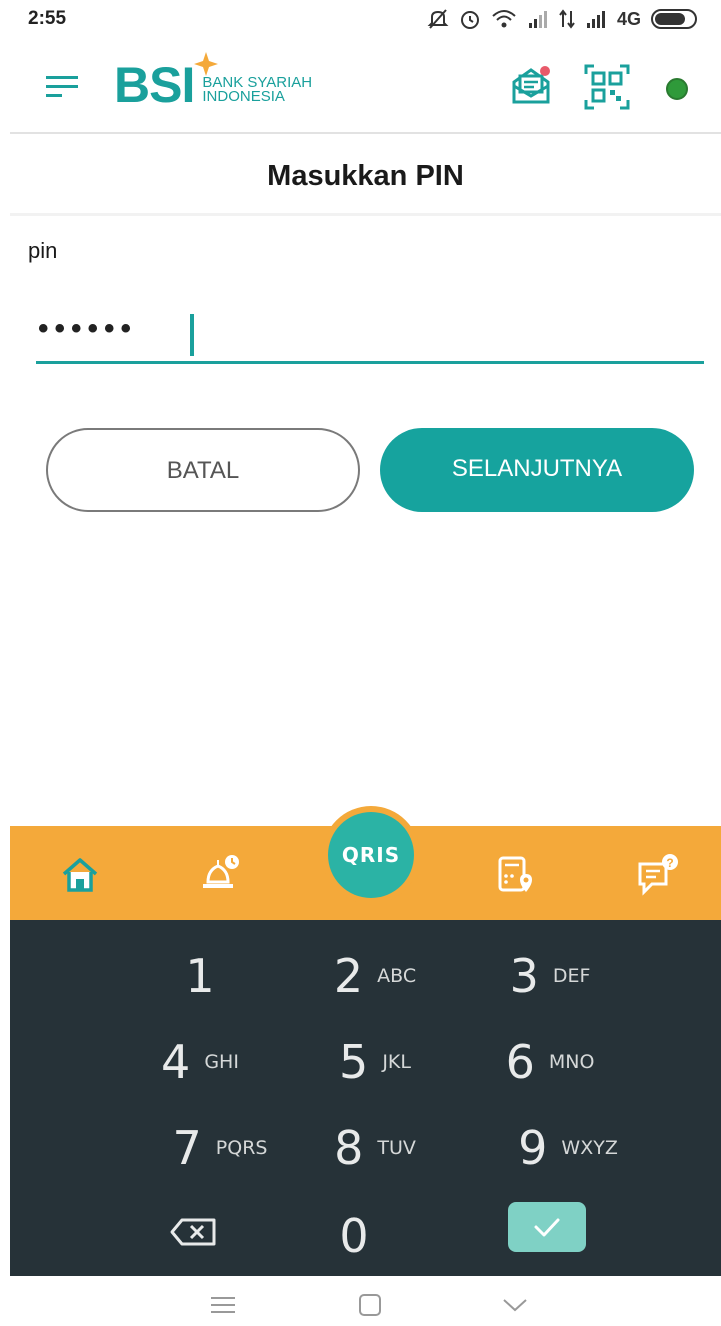 This screenshot has width=721, height=1326. What do you see at coordinates (241, 1148) in the screenshot?
I see `key-letters: PQRS` at bounding box center [241, 1148].